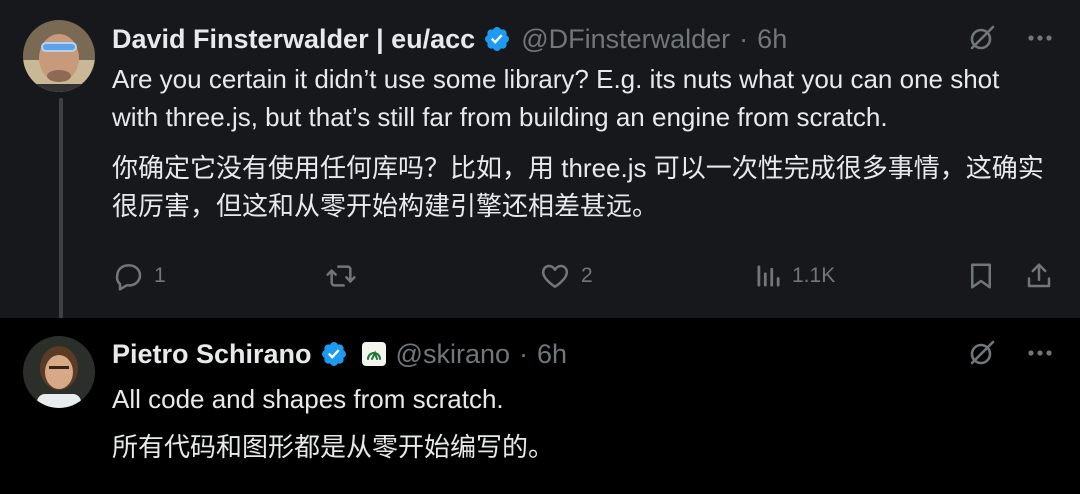 This screenshot has height=494, width=1080. Describe the element at coordinates (128, 276) in the screenshot. I see `reply-icon` at that location.